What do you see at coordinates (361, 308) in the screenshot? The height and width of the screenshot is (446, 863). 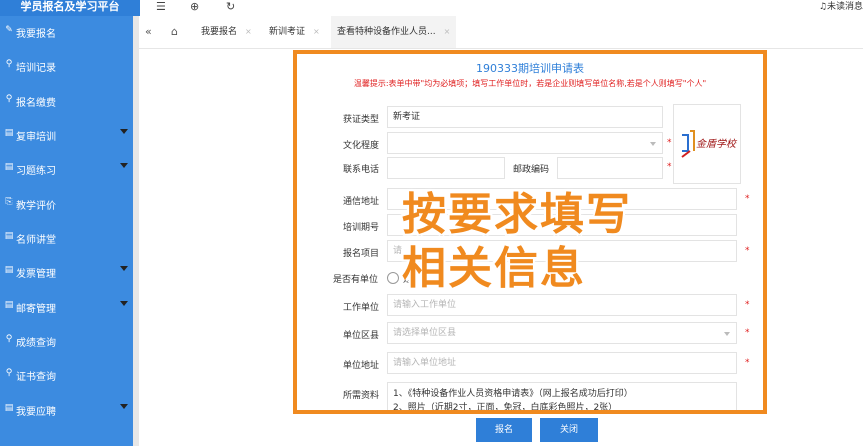 I see `work-unit-label: 工作单位` at bounding box center [361, 308].